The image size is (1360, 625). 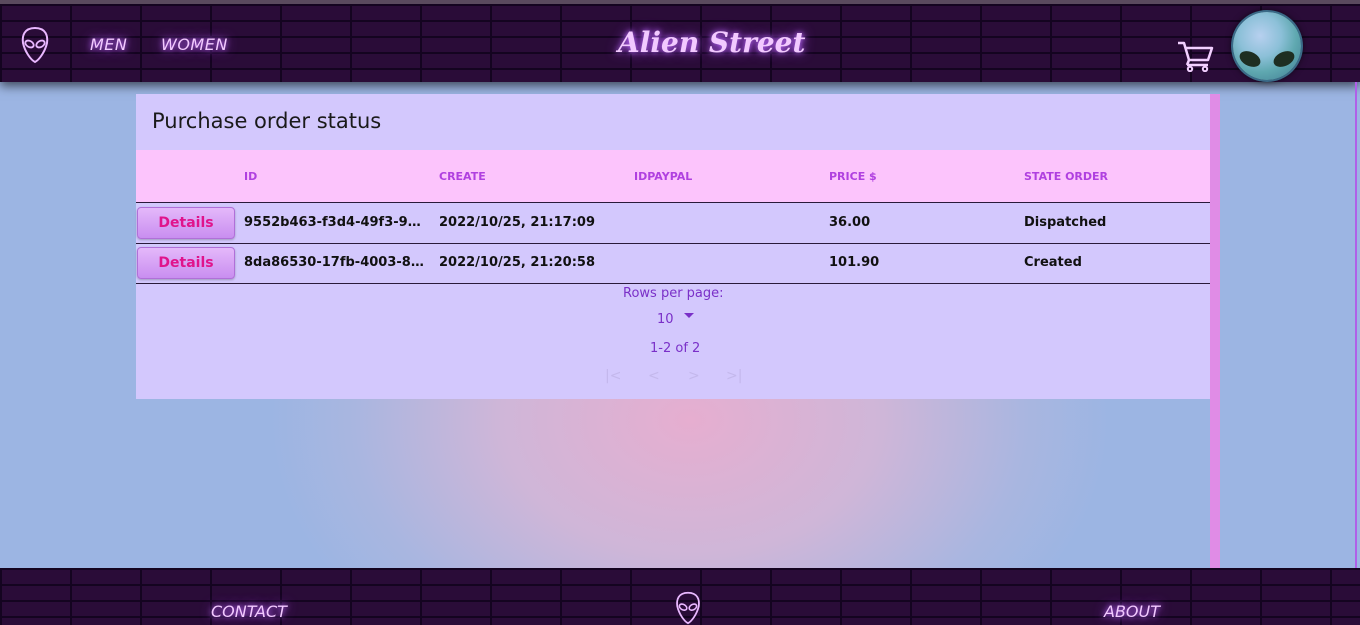 I want to click on user-avatar, so click(x=1267, y=46).